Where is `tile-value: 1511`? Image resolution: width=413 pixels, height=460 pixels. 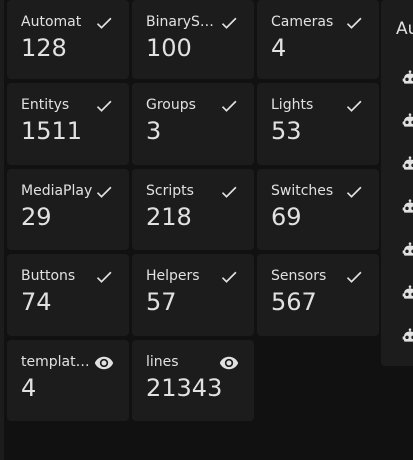
tile-value: 1511 is located at coordinates (52, 131).